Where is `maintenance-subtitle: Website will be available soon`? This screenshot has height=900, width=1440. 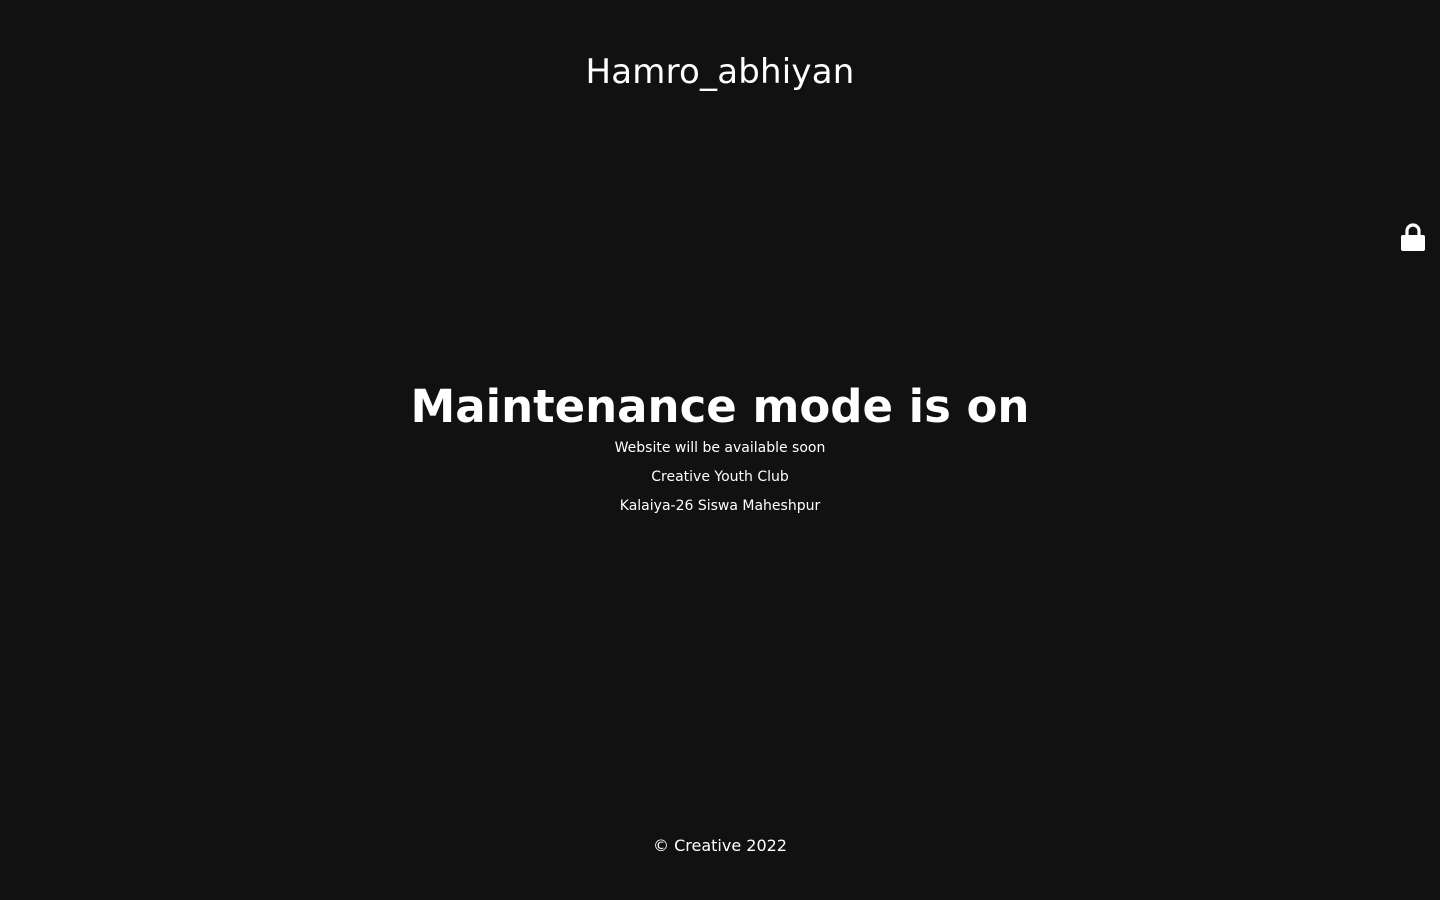 maintenance-subtitle: Website will be available soon is located at coordinates (720, 448).